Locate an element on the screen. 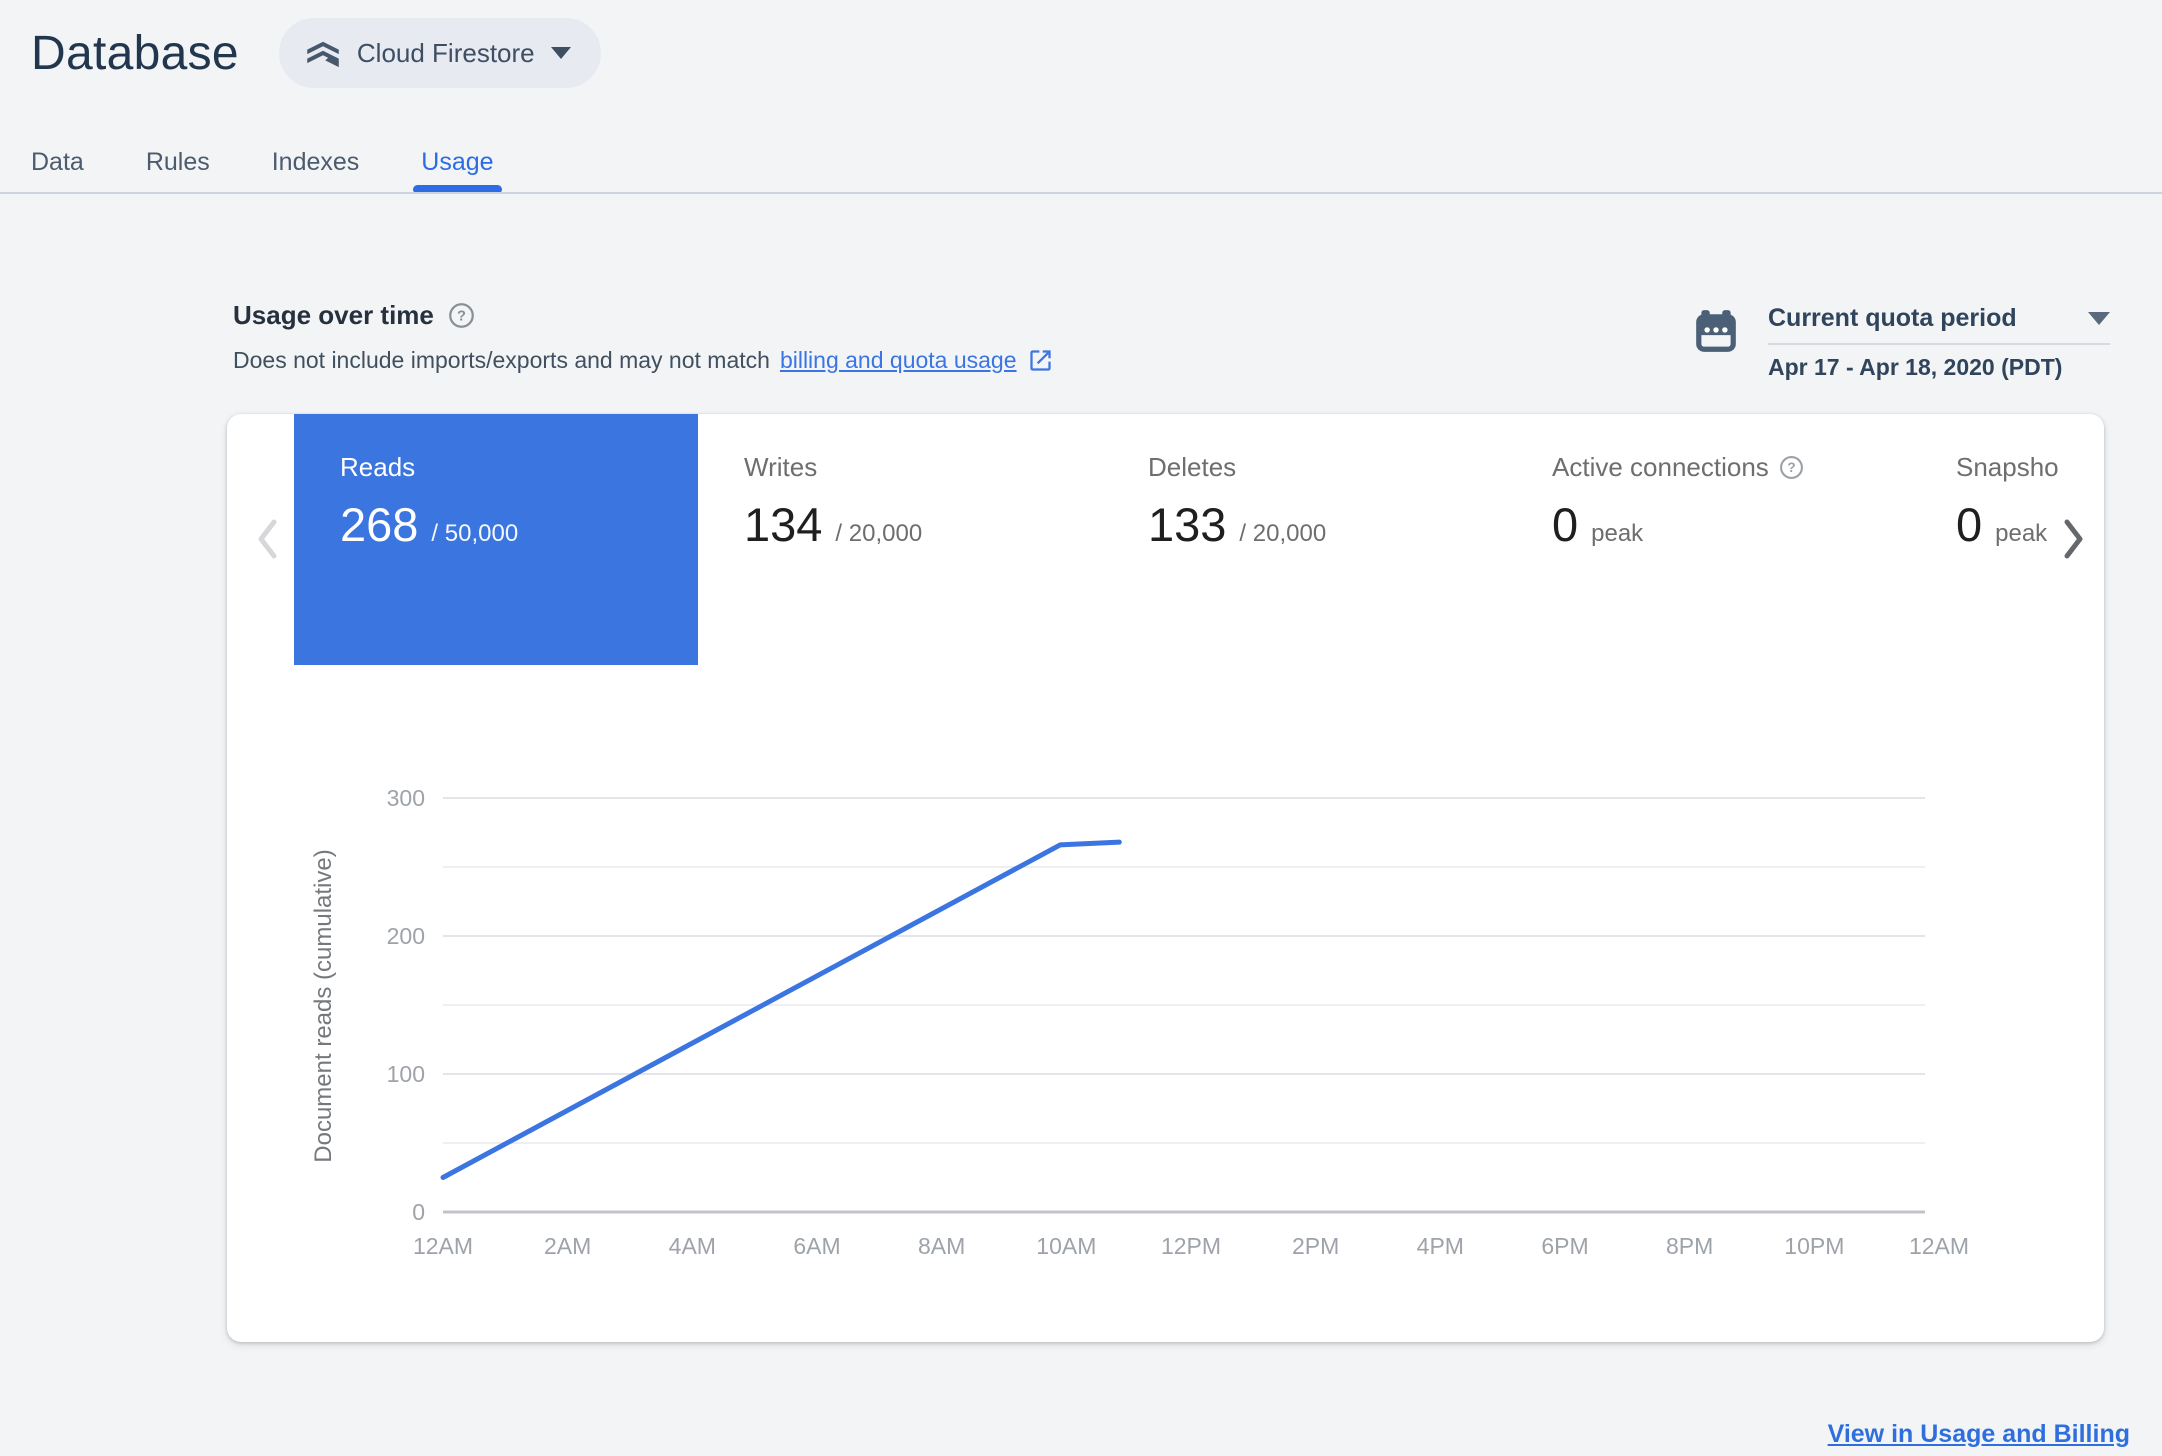 This screenshot has width=2162, height=1456. view-usage-billing-link: View in Usage and Billing is located at coordinates (1979, 1434).